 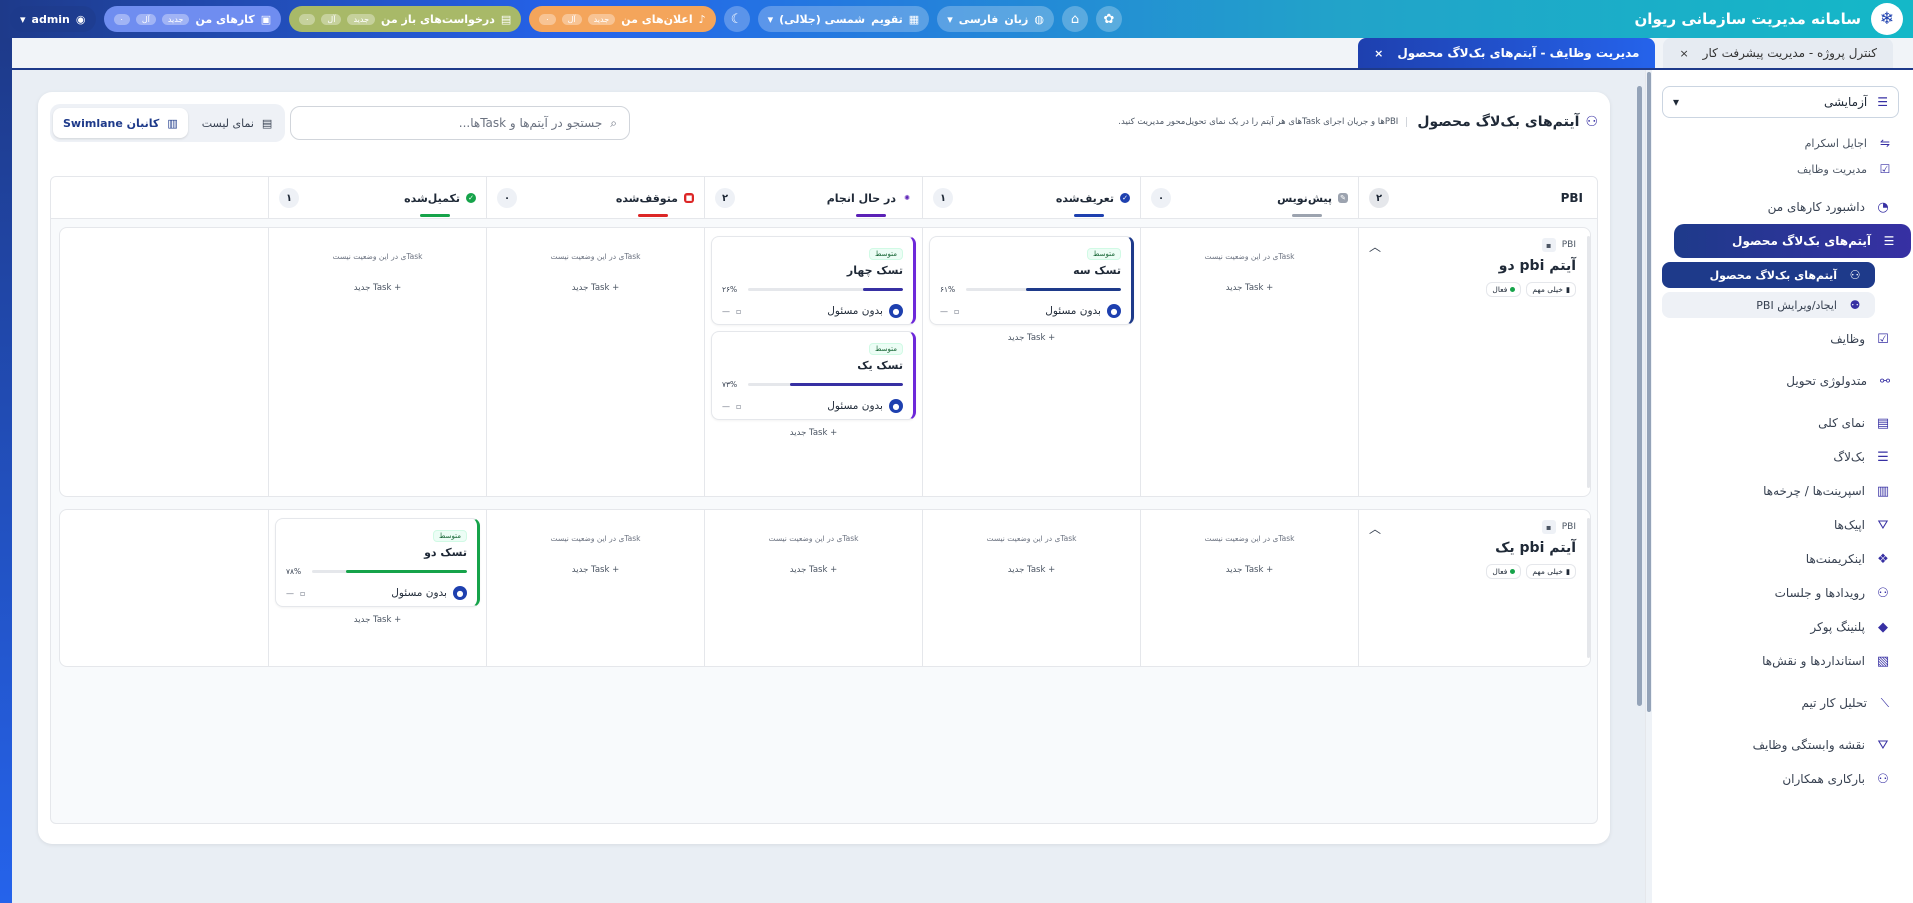 I want to click on overview-icon: ▤, so click(x=1883, y=423).